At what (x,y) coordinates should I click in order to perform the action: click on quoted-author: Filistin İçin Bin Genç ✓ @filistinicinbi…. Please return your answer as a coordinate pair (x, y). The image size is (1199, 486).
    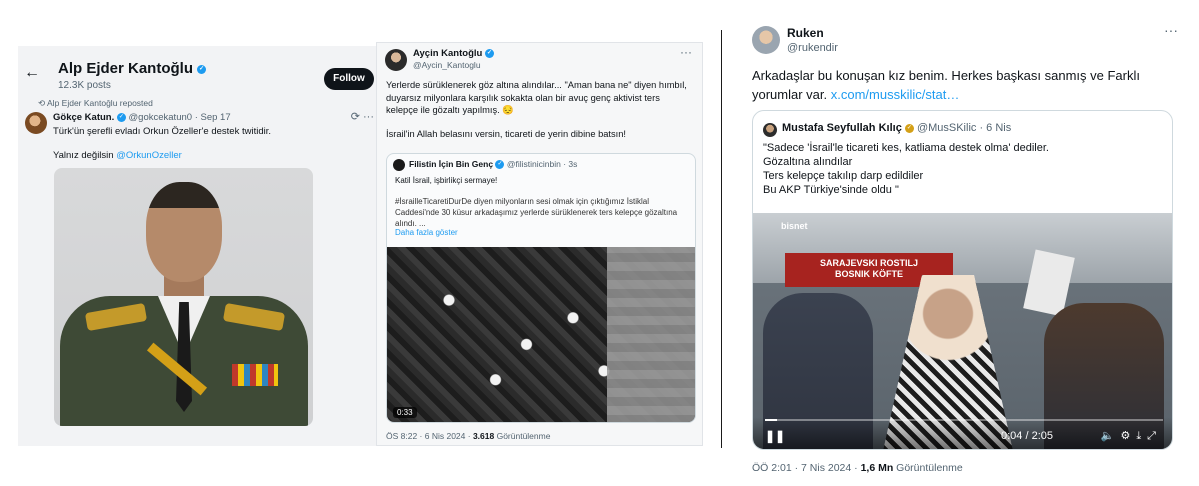
    Looking at the image, I should click on (493, 164).